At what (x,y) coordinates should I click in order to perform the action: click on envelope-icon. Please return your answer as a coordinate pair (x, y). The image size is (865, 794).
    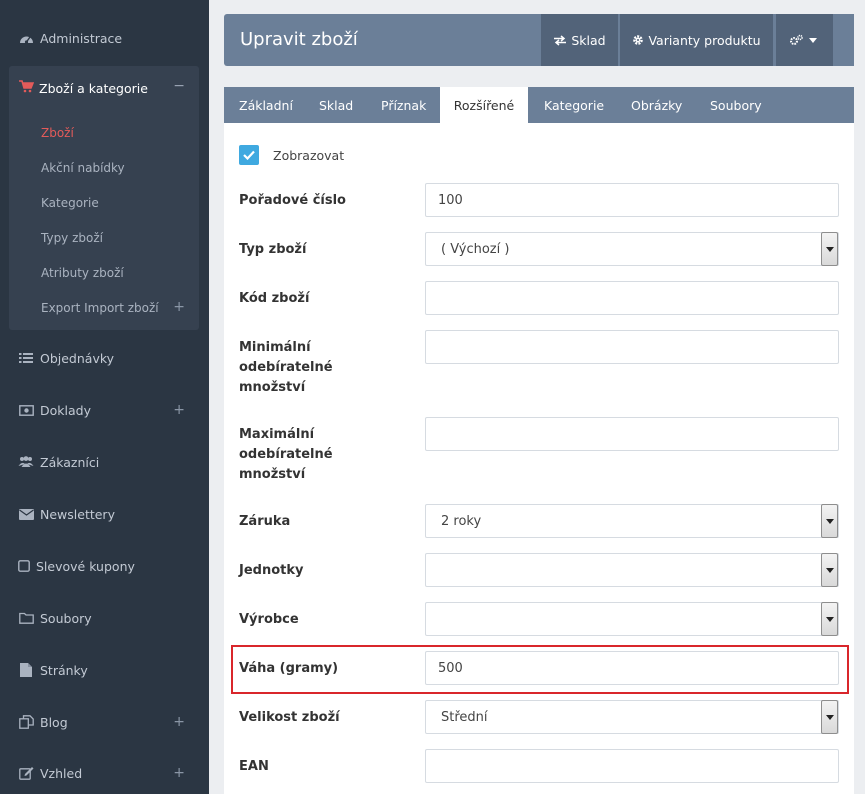
    Looking at the image, I should click on (26, 514).